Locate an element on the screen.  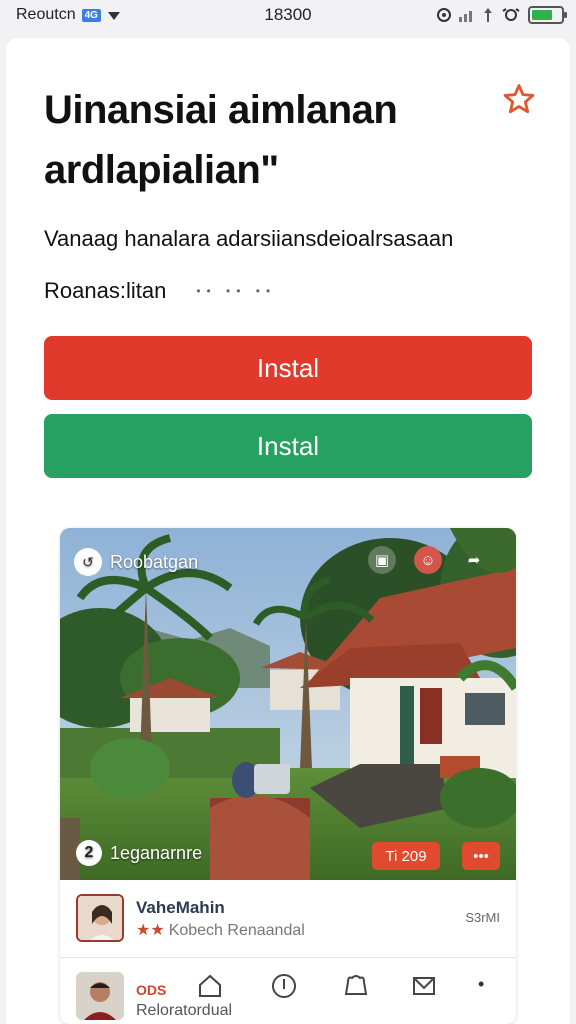
rating-dots: •• •• •• is located at coordinates (236, 291).